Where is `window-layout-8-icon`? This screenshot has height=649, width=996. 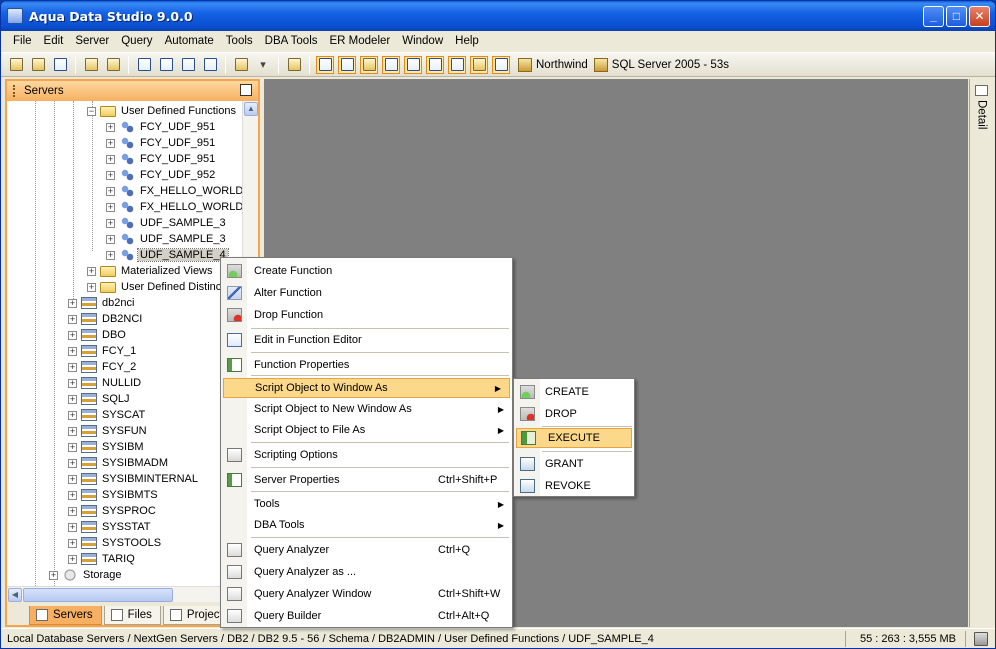
window-layout-8-icon is located at coordinates (479, 64).